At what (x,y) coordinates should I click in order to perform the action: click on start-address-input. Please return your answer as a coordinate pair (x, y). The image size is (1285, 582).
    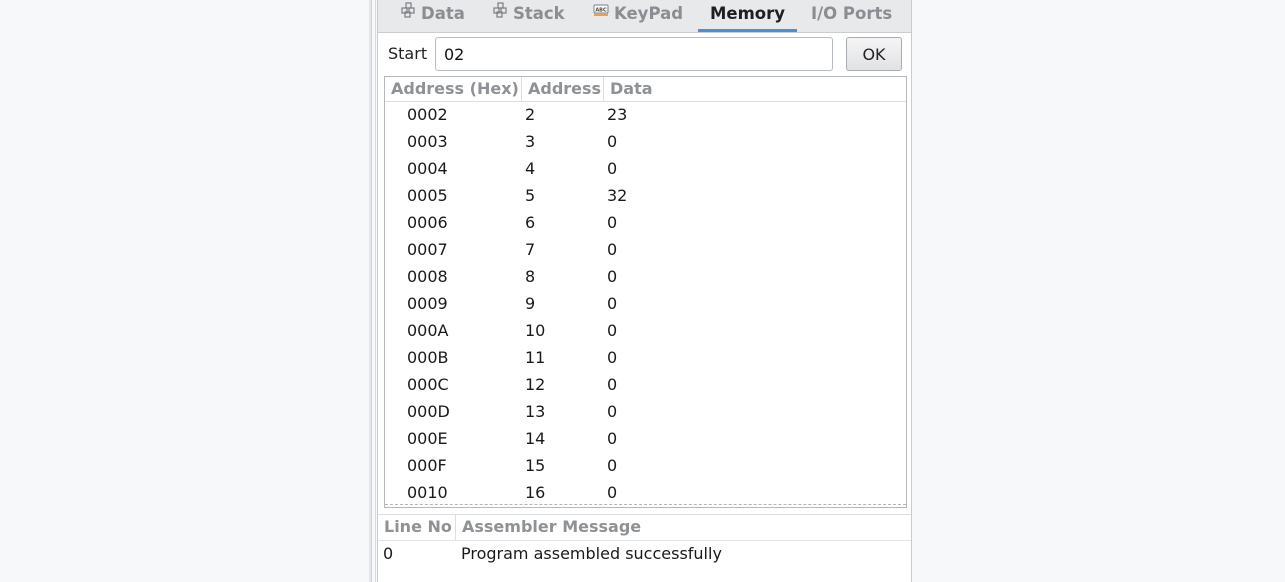
    Looking at the image, I should click on (634, 54).